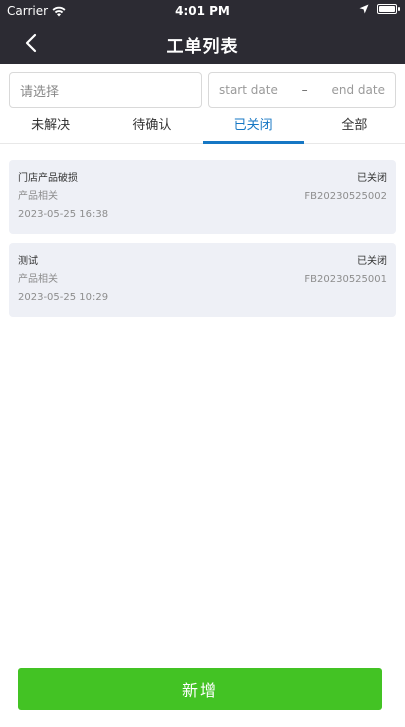 This screenshot has width=405, height=727. Describe the element at coordinates (105, 90) in the screenshot. I see `category-select: 请选择` at that location.